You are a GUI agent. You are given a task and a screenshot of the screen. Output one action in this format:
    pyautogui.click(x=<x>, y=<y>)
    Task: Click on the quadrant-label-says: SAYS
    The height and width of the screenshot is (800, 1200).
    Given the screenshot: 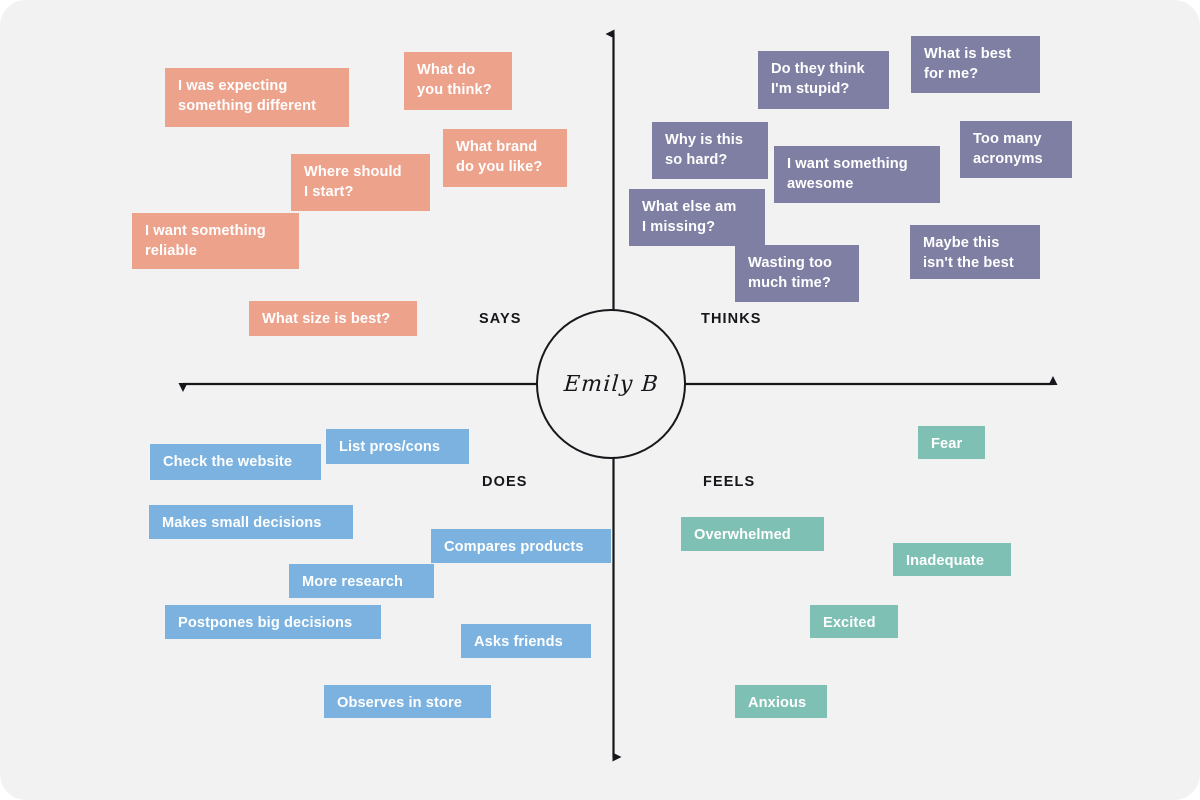 What is the action you would take?
    pyautogui.click(x=500, y=319)
    